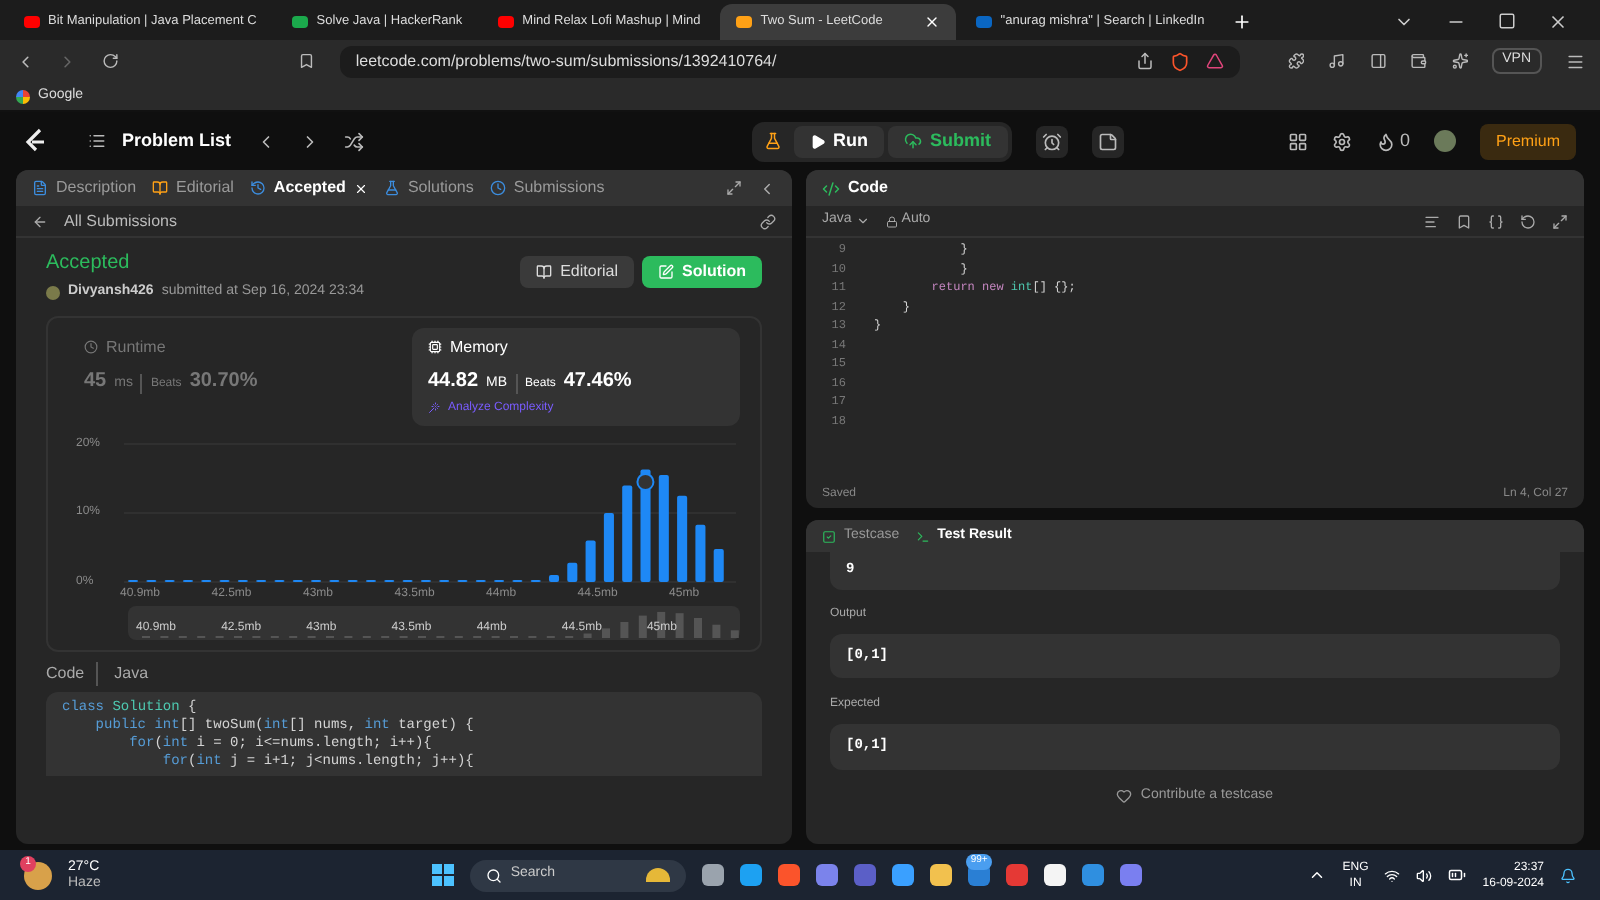  What do you see at coordinates (1568, 875) in the screenshot?
I see `notification-icon` at bounding box center [1568, 875].